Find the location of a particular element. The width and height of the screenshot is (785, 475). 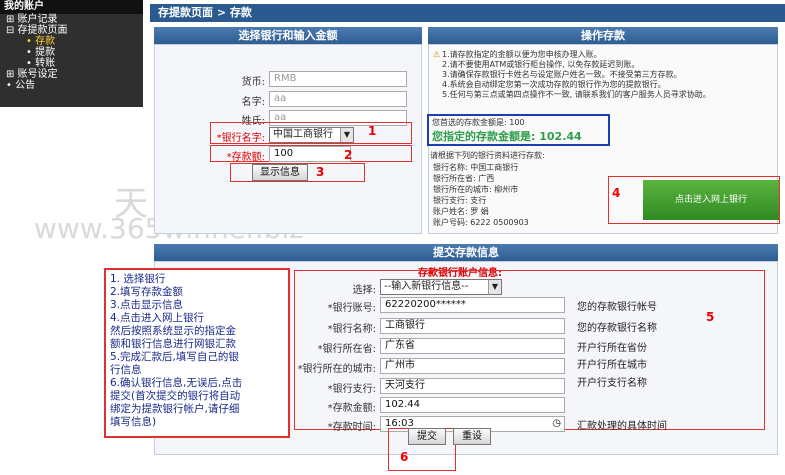

clock-icon: ◷ is located at coordinates (556, 423).